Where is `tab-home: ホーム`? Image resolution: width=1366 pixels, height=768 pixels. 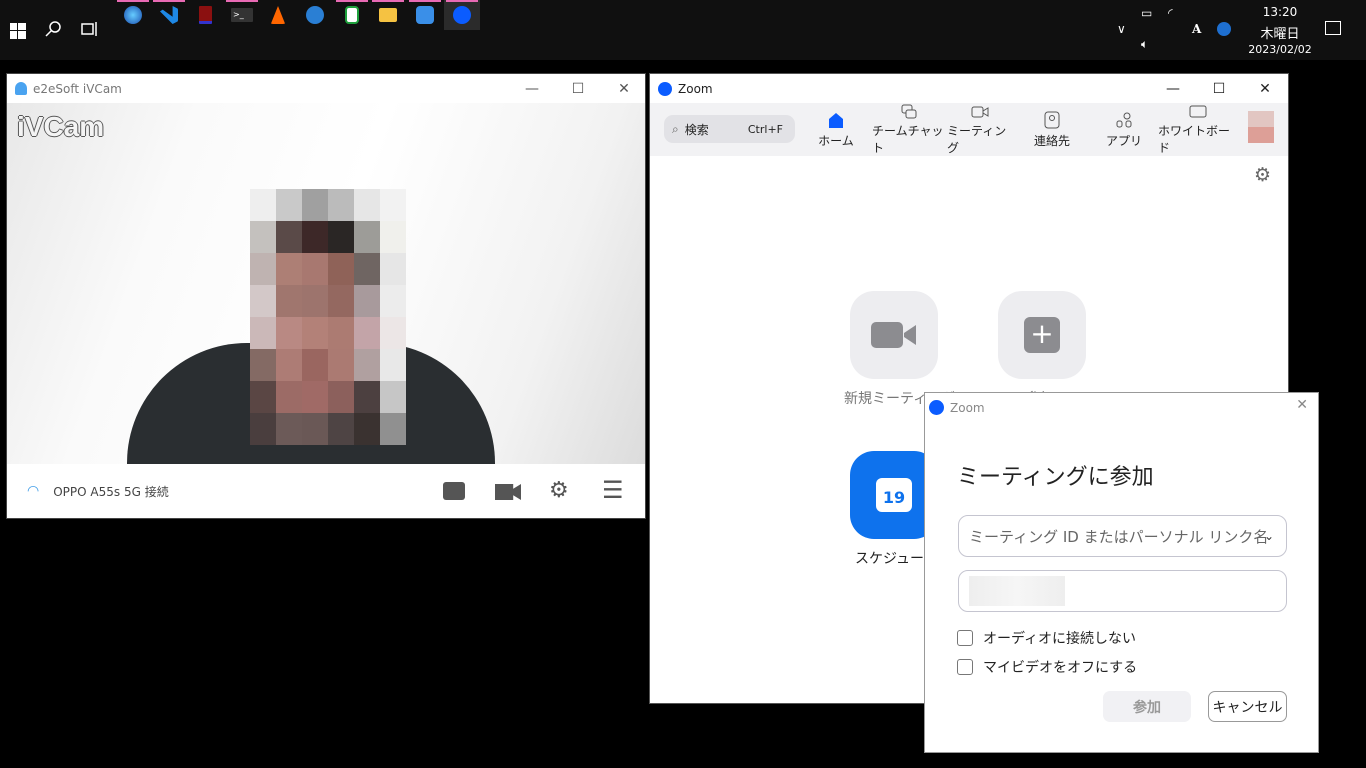
tab-home: ホーム is located at coordinates (836, 129).